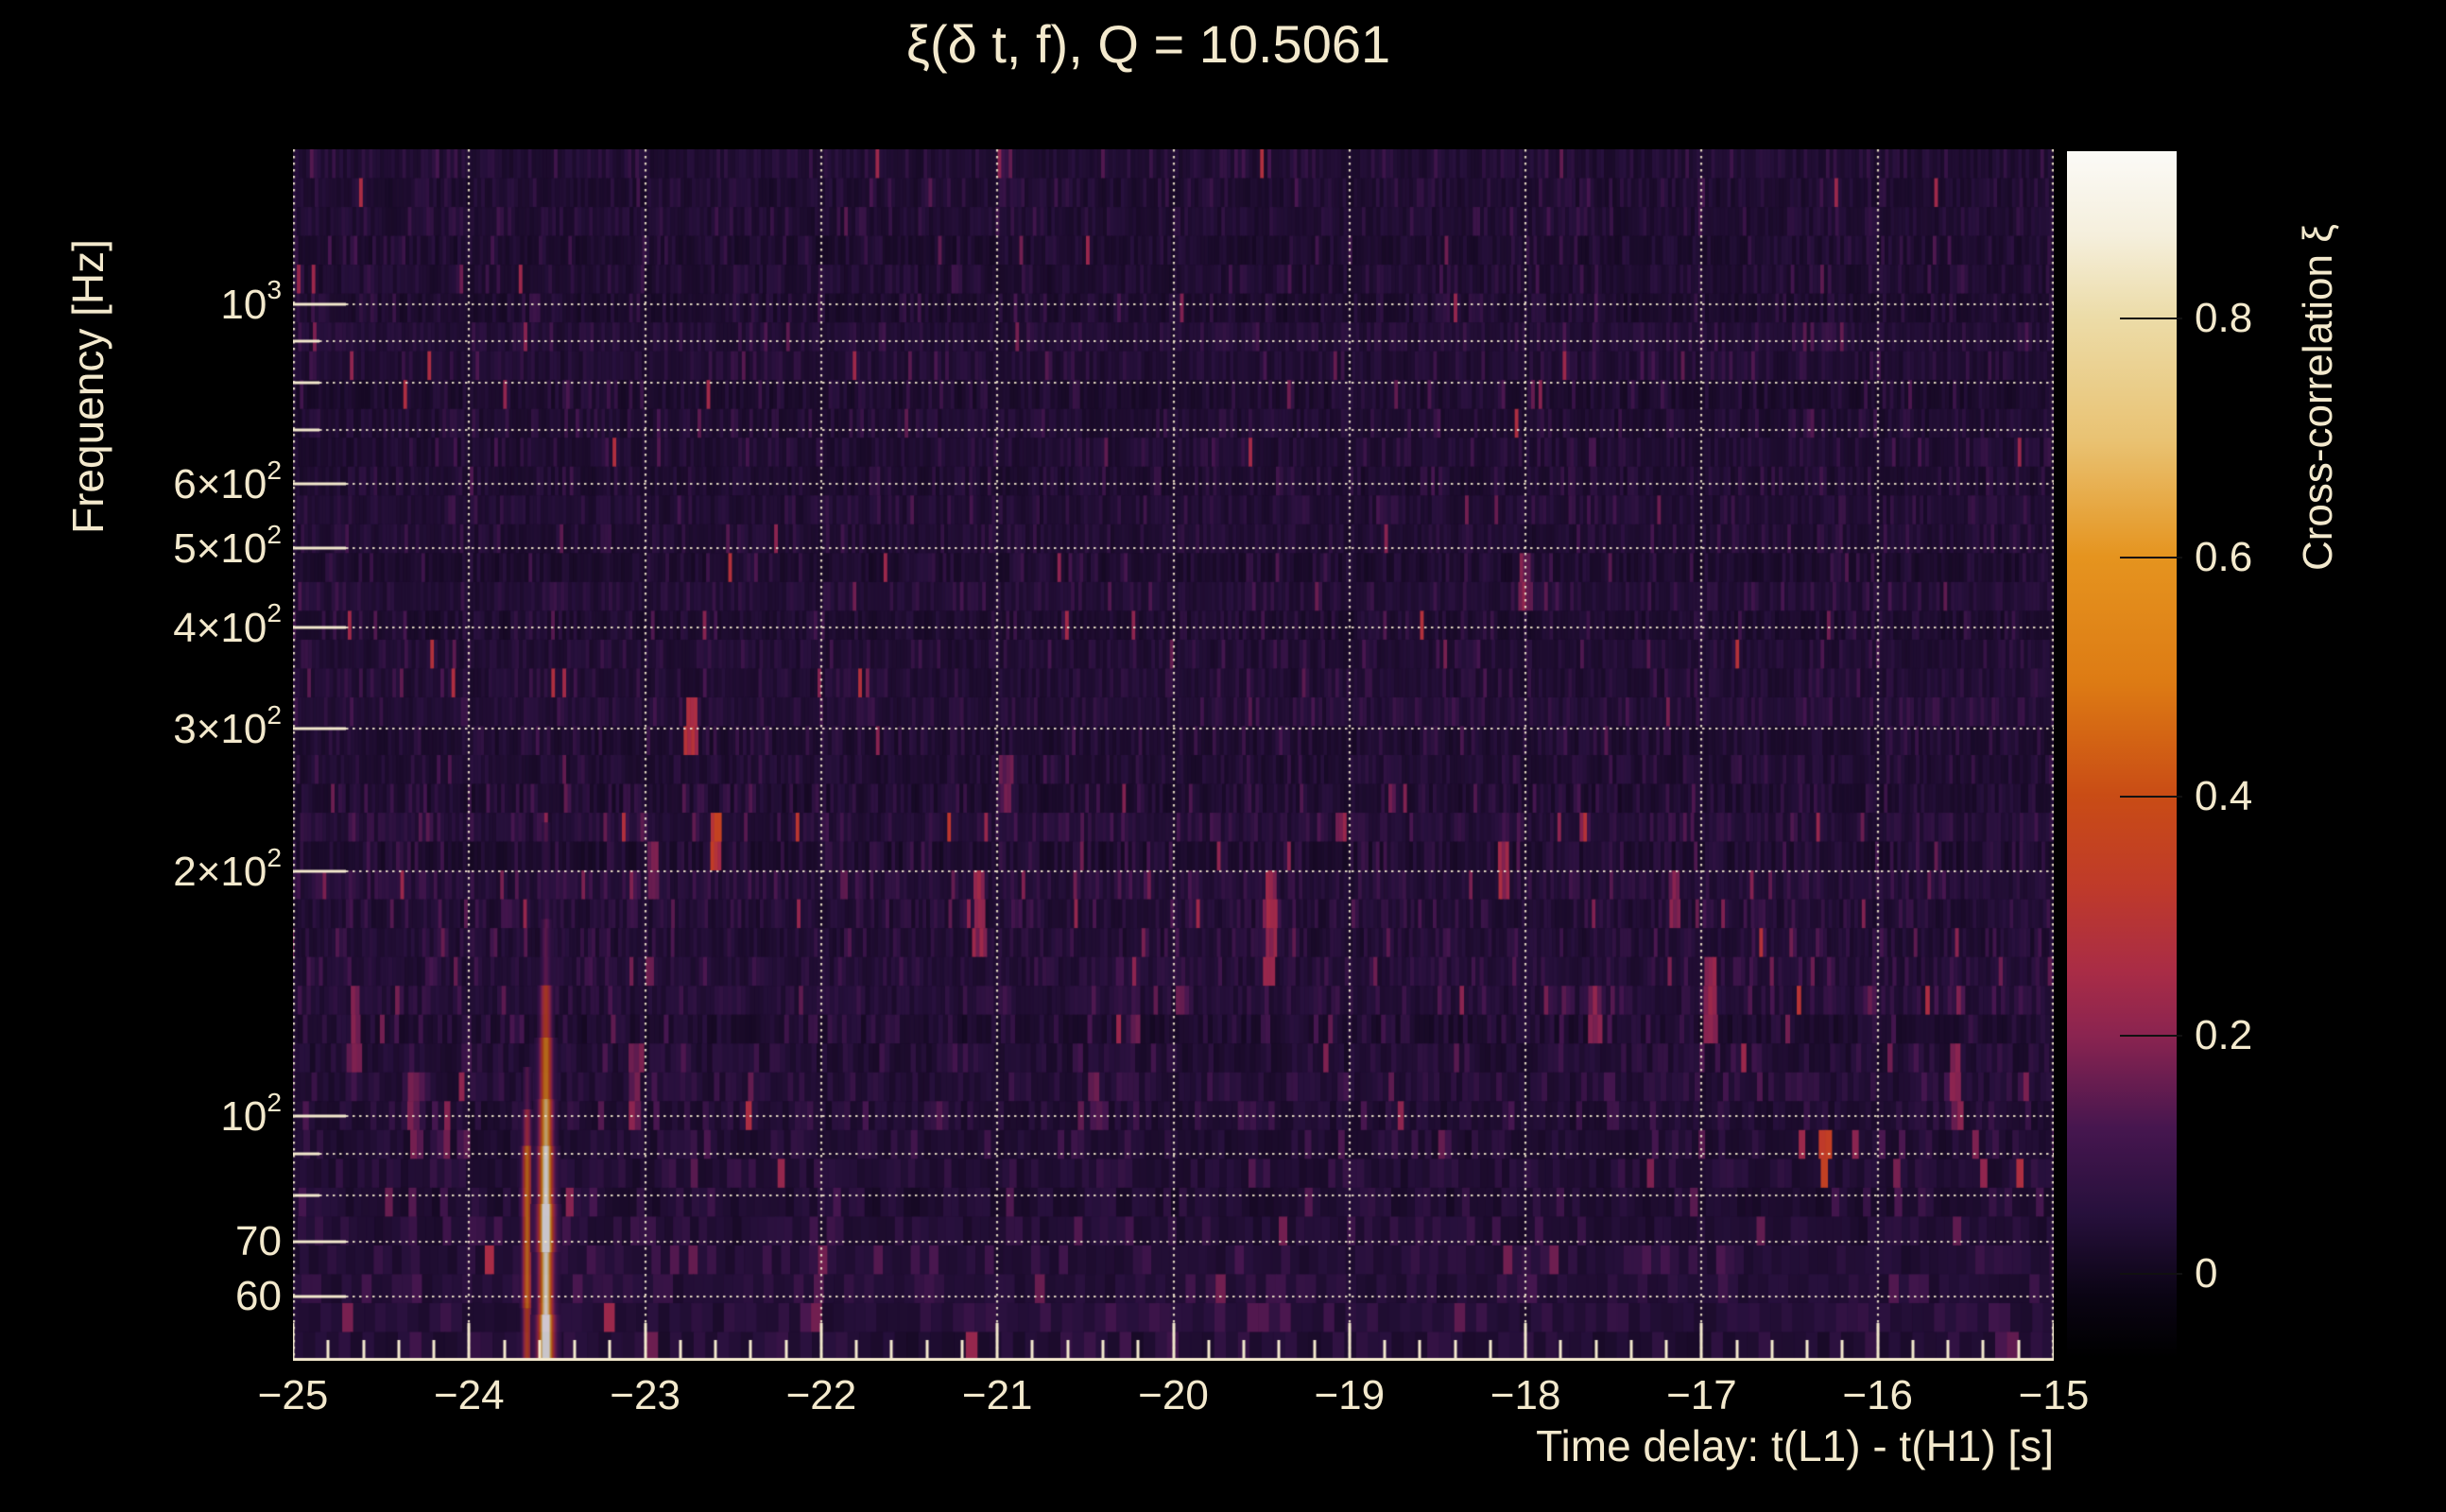 The image size is (2446, 1512). What do you see at coordinates (1173, 1395) in the screenshot?
I see `x-tick-label: −20` at bounding box center [1173, 1395].